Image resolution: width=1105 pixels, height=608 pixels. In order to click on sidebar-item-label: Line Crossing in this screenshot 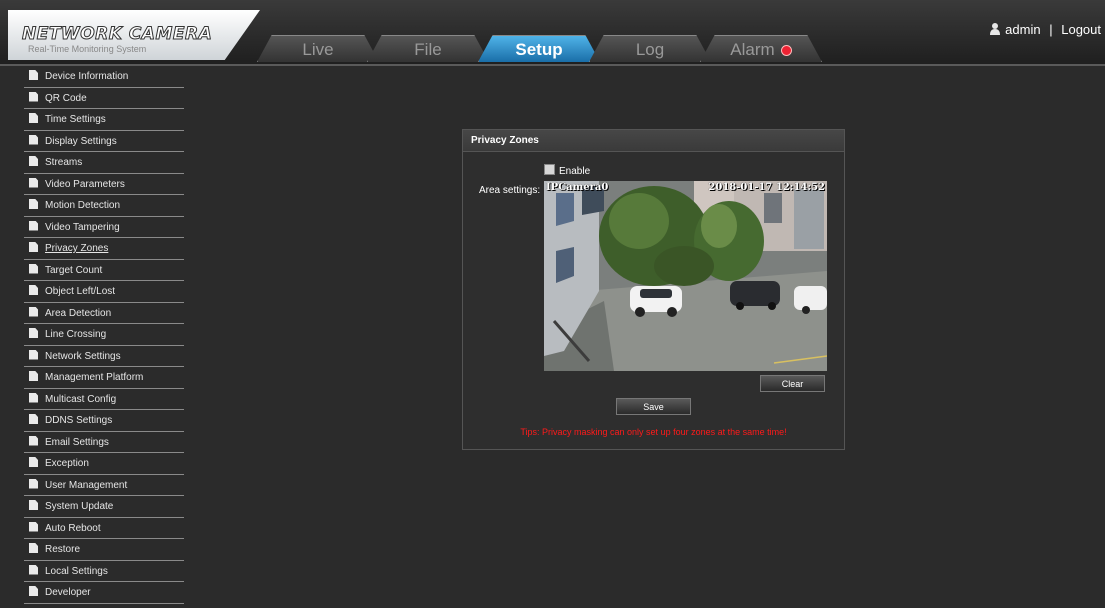, I will do `click(76, 334)`.